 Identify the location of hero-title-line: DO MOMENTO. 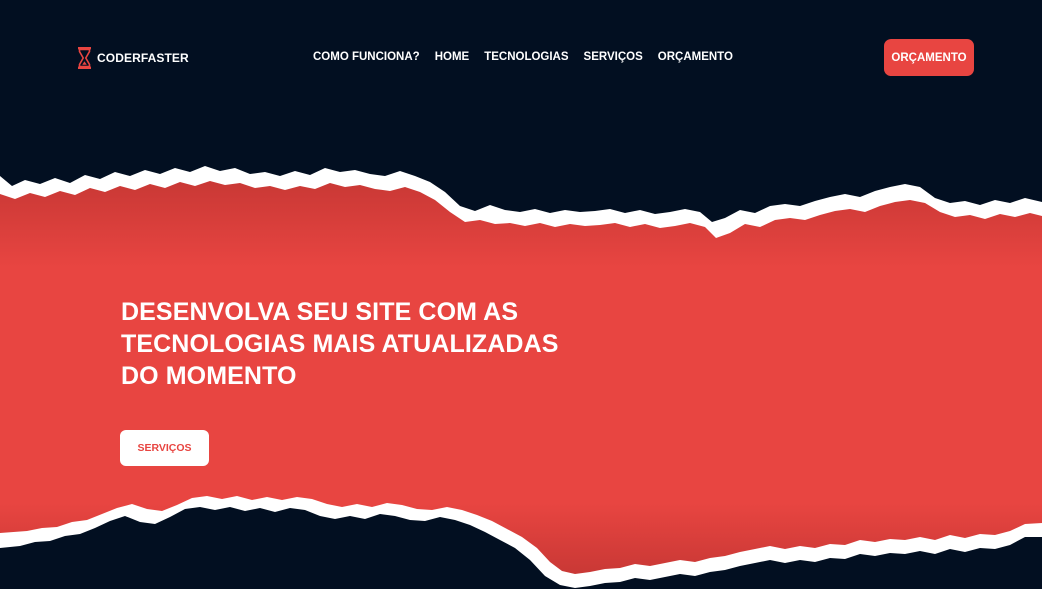
(209, 376).